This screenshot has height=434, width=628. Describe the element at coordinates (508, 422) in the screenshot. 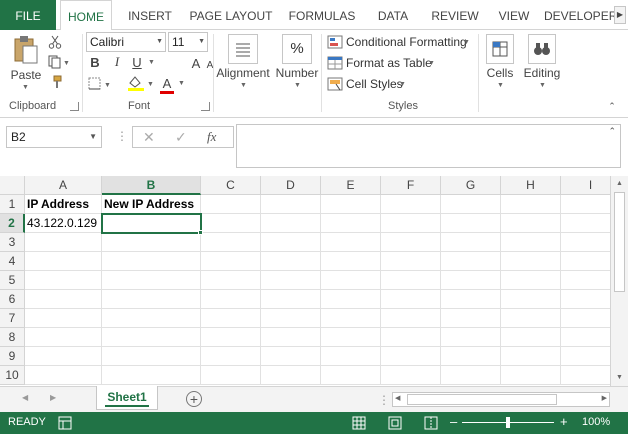

I see `zoom-slider-knob` at that location.